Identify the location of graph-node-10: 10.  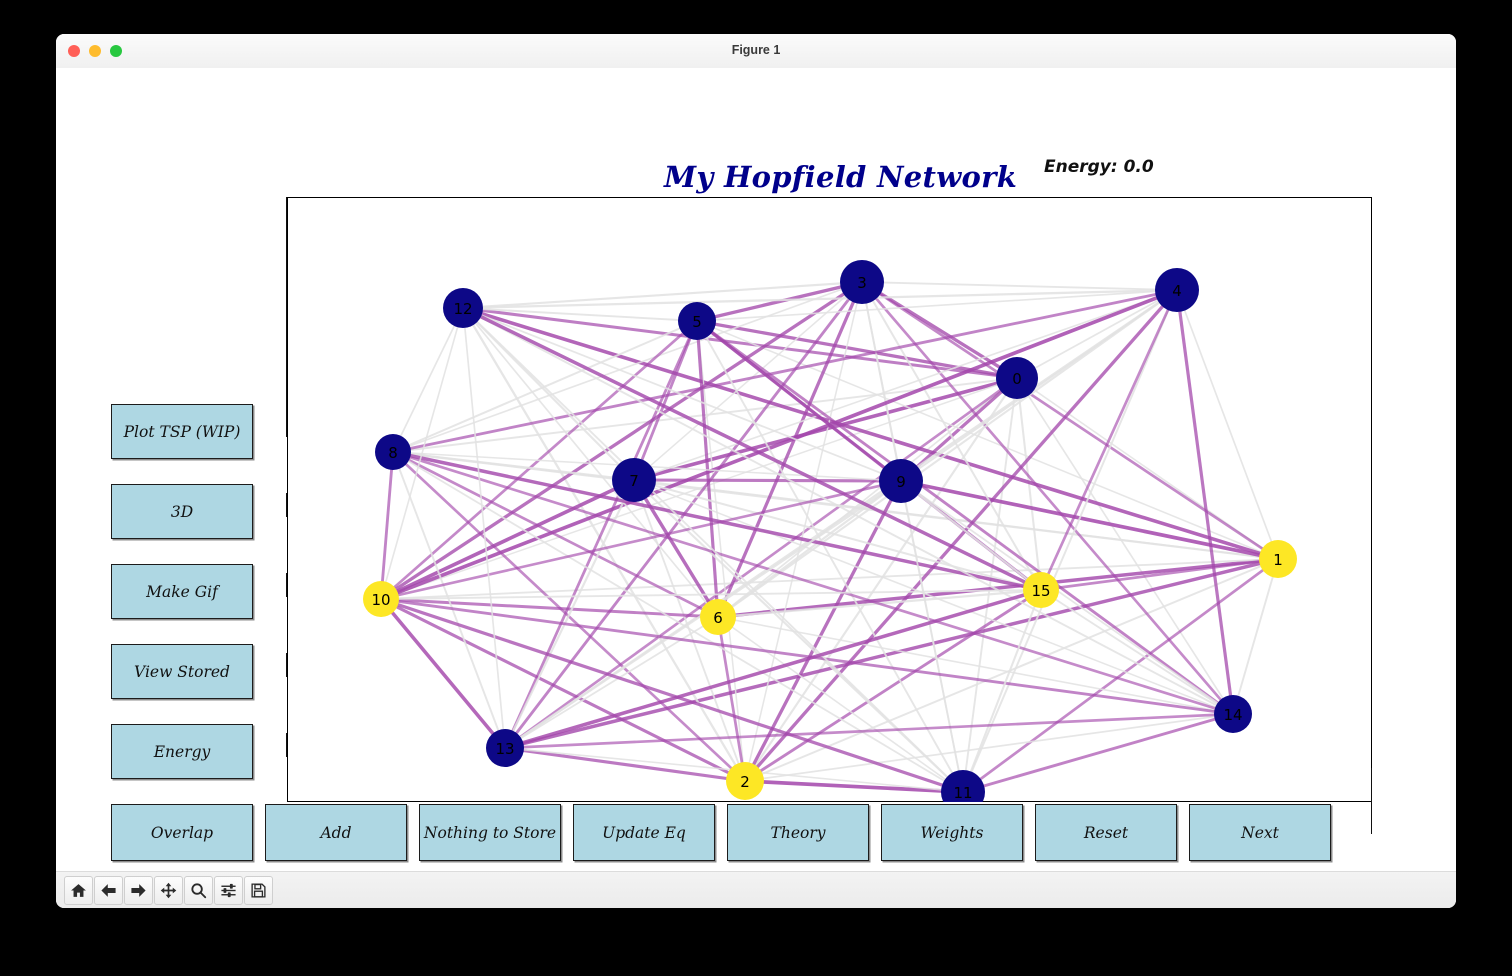
(381, 599).